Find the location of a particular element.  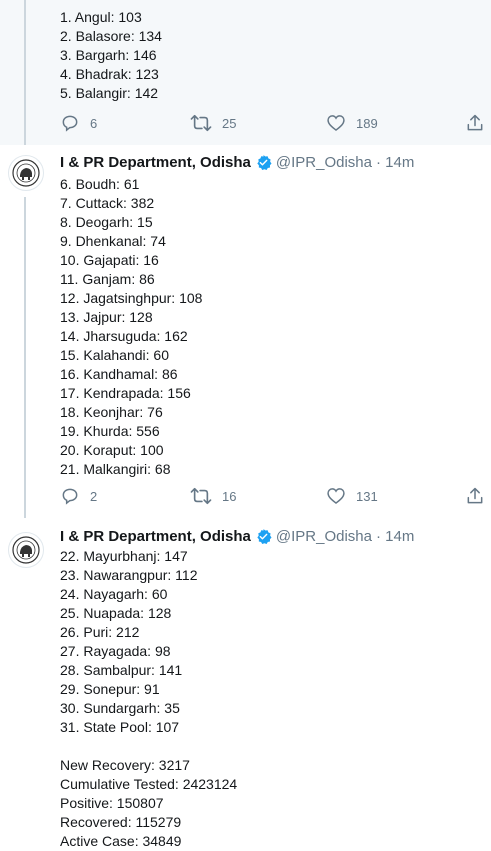

like-button: 131 is located at coordinates (352, 496).